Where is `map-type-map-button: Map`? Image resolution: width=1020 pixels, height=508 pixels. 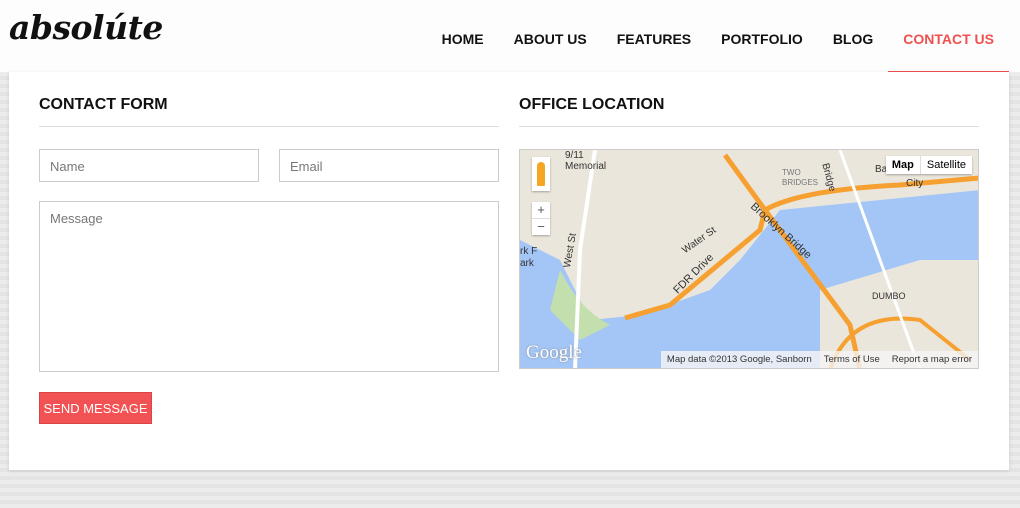
map-type-map-button: Map is located at coordinates (903, 165).